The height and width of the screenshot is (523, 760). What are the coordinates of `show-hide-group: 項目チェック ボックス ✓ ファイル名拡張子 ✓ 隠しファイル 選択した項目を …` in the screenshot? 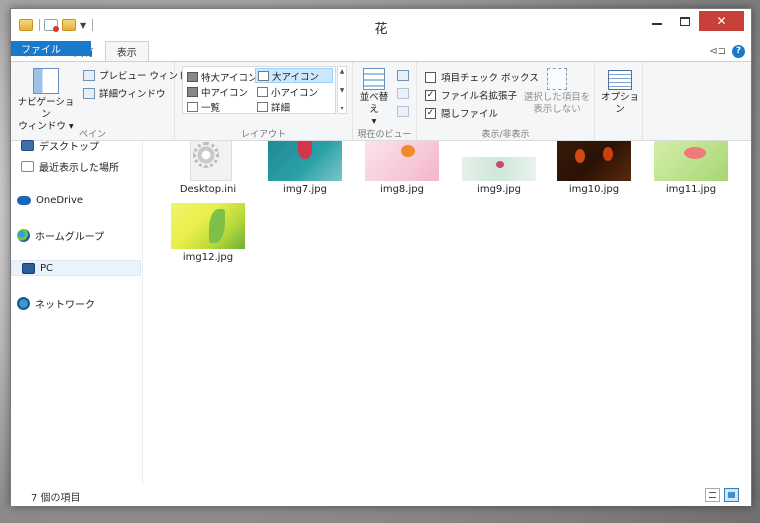 It's located at (506, 102).